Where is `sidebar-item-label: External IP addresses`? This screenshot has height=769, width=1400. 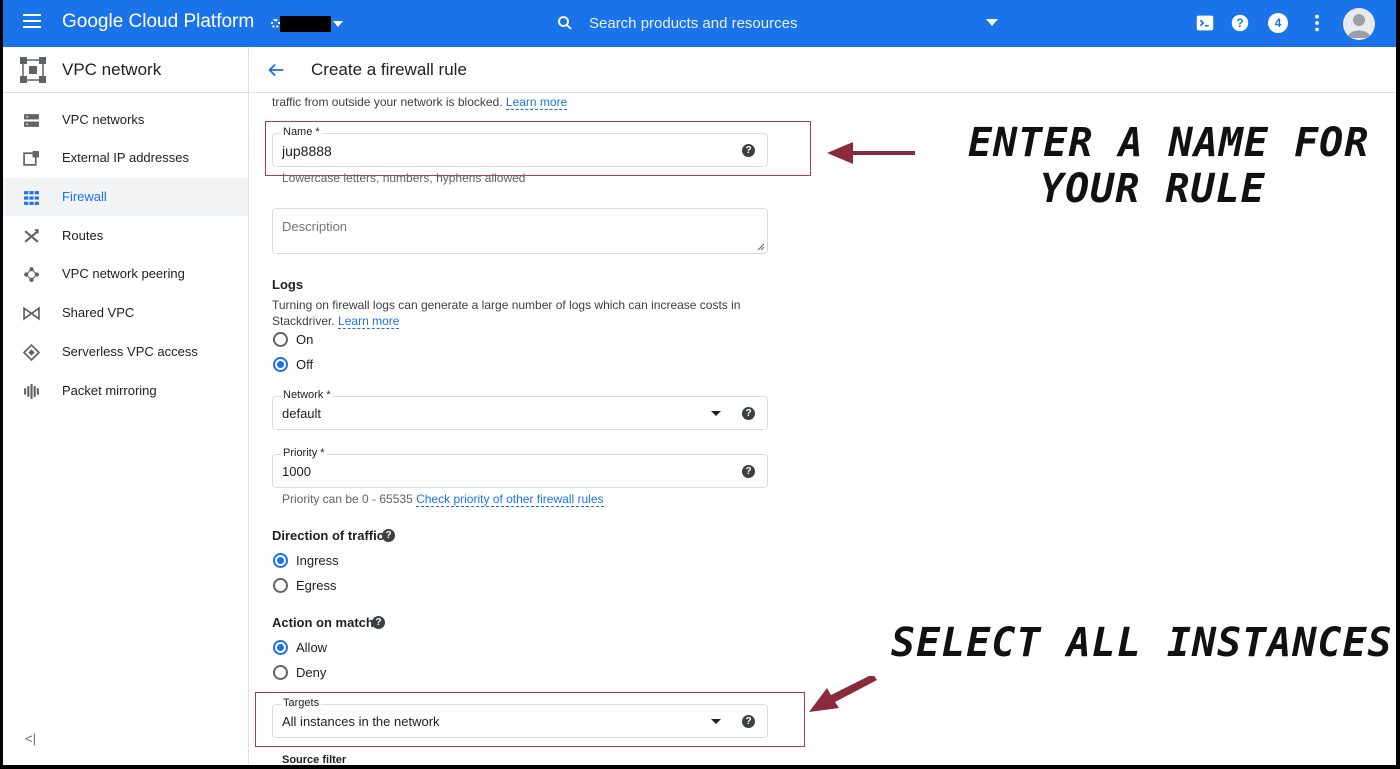 sidebar-item-label: External IP addresses is located at coordinates (125, 157).